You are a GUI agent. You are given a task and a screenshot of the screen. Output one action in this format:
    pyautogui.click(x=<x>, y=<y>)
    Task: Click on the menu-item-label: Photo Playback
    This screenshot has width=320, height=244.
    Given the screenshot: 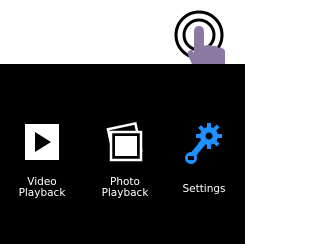 What is the action you would take?
    pyautogui.click(x=125, y=187)
    